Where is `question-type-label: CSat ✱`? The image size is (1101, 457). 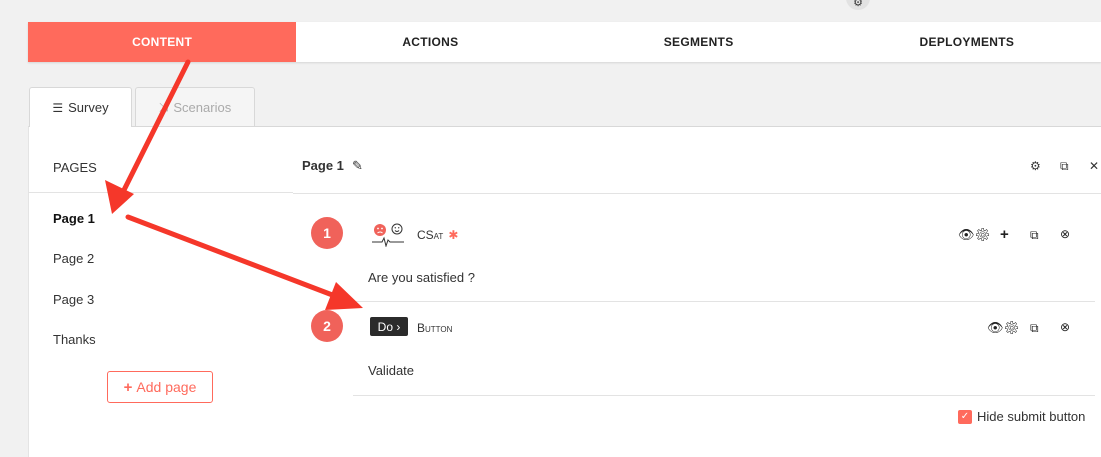
question-type-label: CSat ✱ is located at coordinates (437, 235).